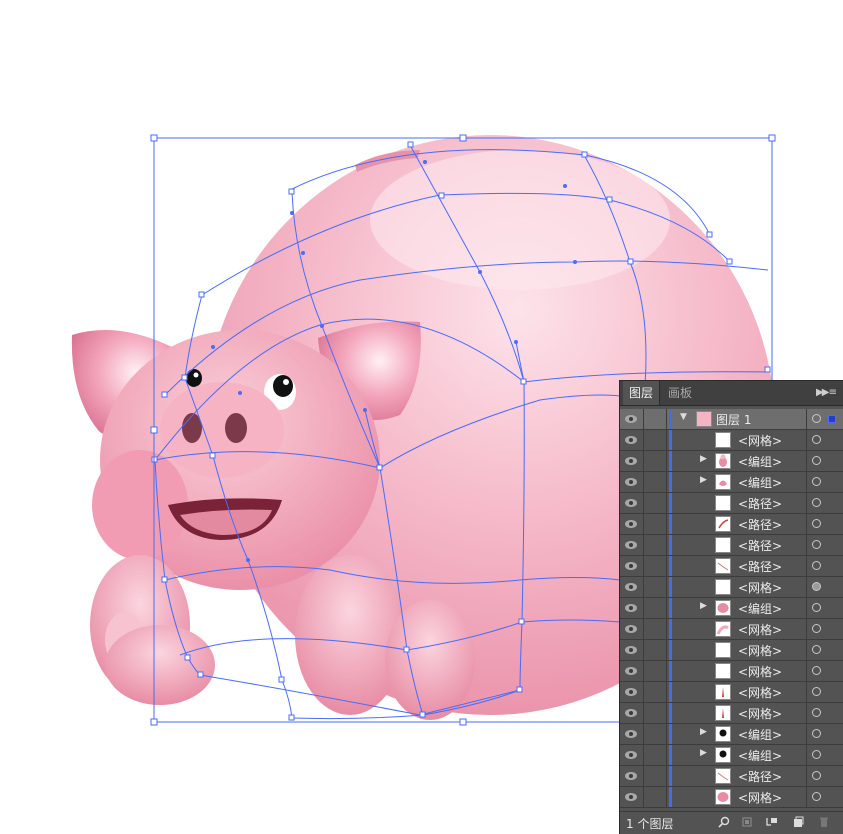 The image size is (843, 834). Describe the element at coordinates (154, 722) in the screenshot. I see `handle-bottom-left` at that location.